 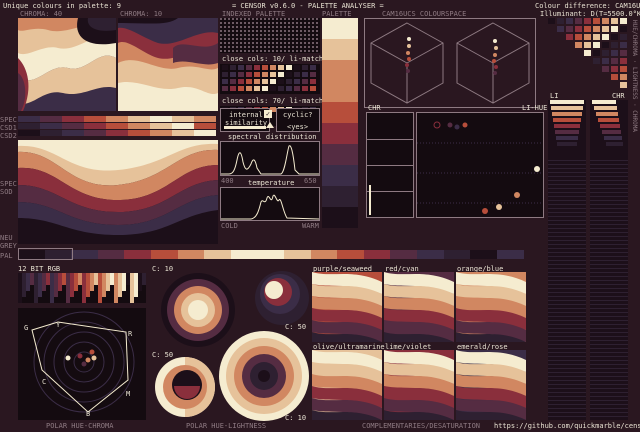 What do you see at coordinates (618, 96) in the screenshot?
I see `chr2-label: CHR` at bounding box center [618, 96].